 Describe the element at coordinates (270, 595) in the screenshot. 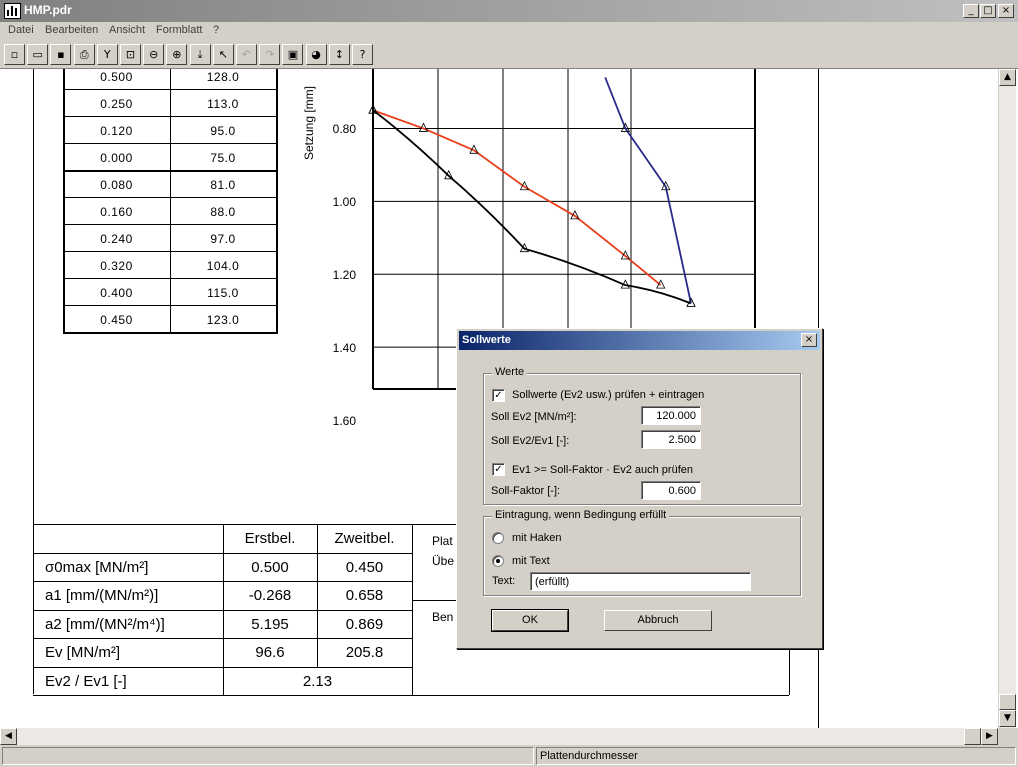

I see `cell-erstbel: -0.268` at that location.